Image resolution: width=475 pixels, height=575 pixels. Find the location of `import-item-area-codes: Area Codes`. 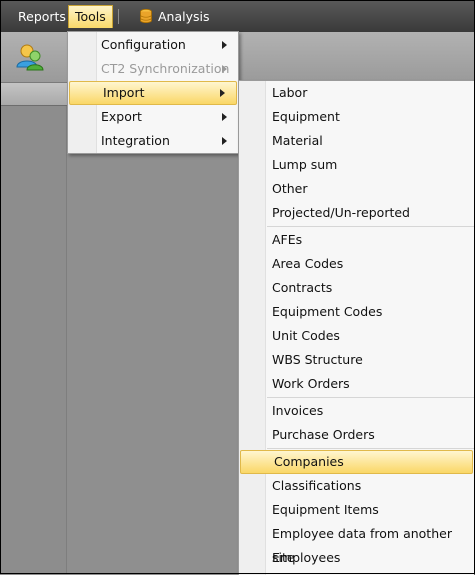

import-item-area-codes: Area Codes is located at coordinates (356, 264).